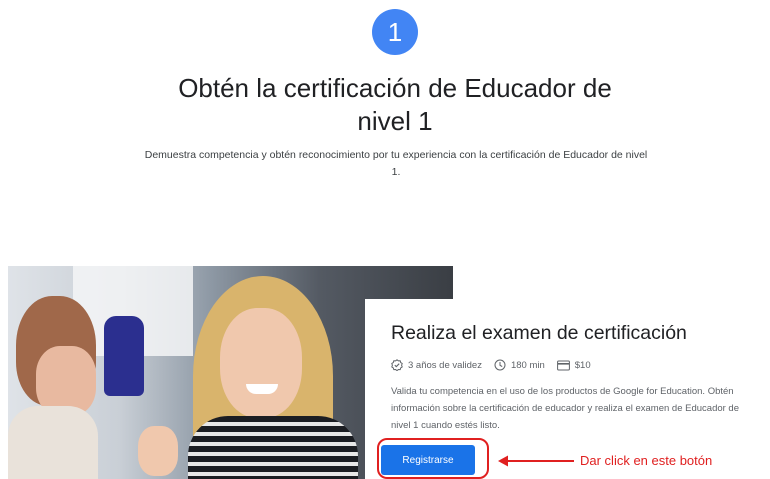  I want to click on clock-icon, so click(500, 365).